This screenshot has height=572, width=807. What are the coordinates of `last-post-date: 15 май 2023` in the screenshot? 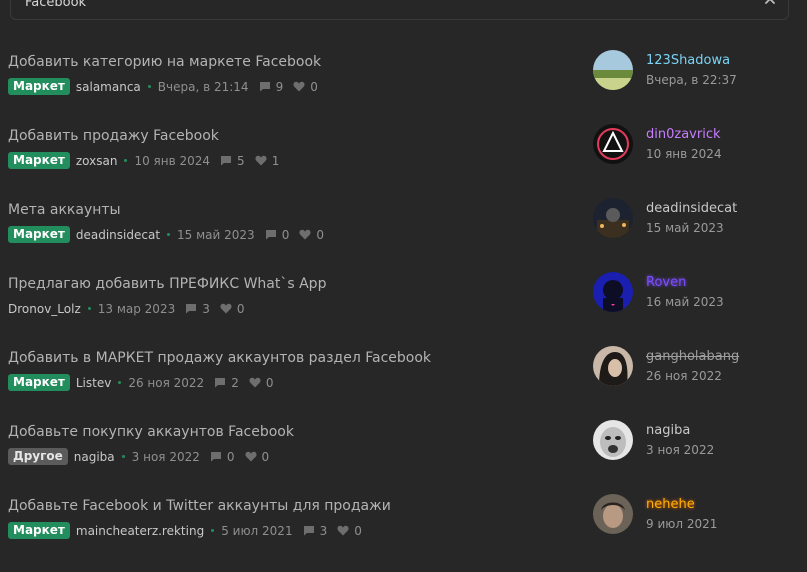 It's located at (685, 228).